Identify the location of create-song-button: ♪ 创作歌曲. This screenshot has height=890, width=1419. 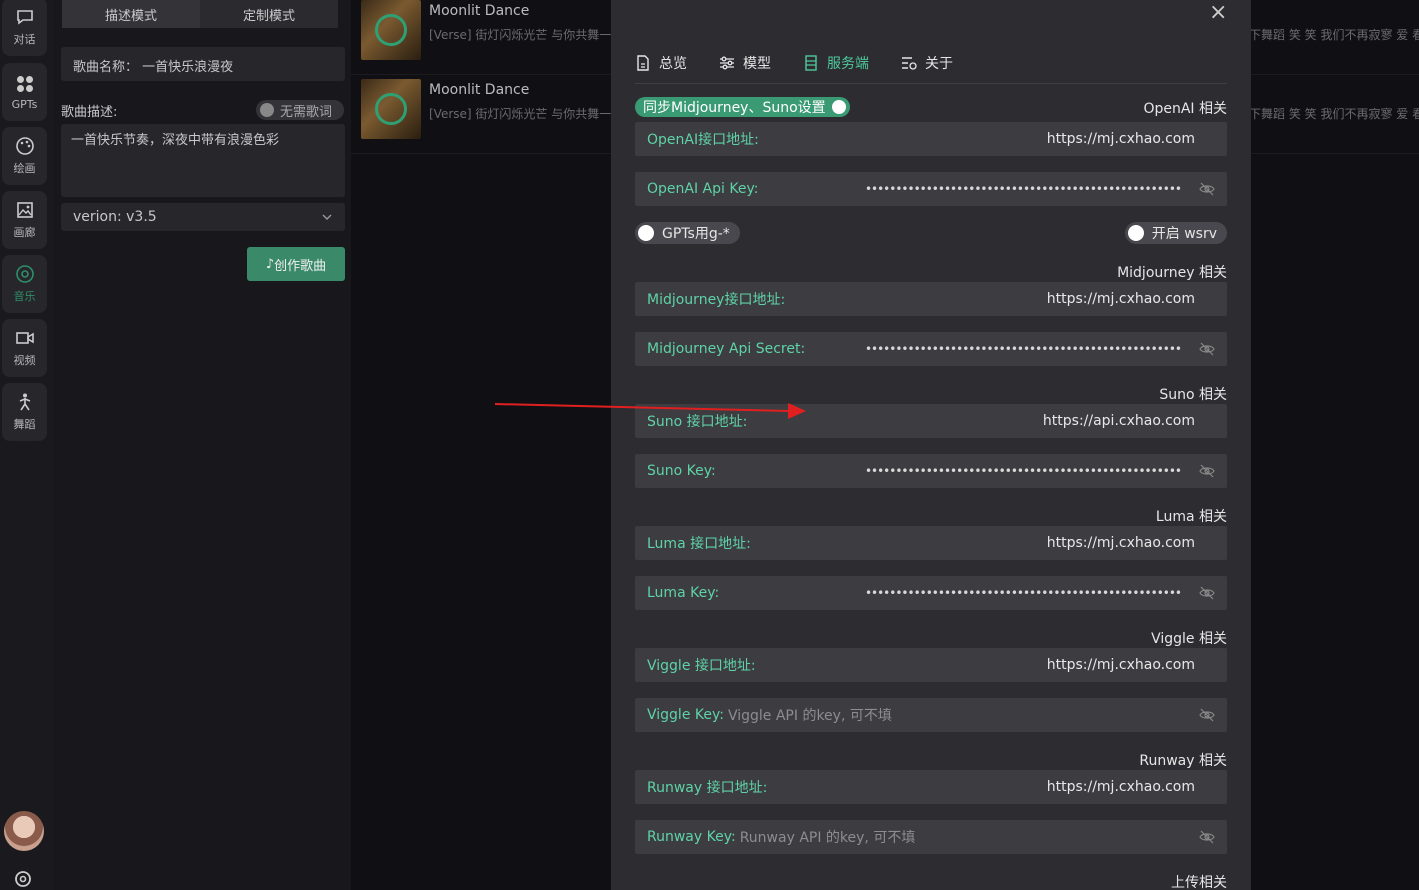
(296, 264).